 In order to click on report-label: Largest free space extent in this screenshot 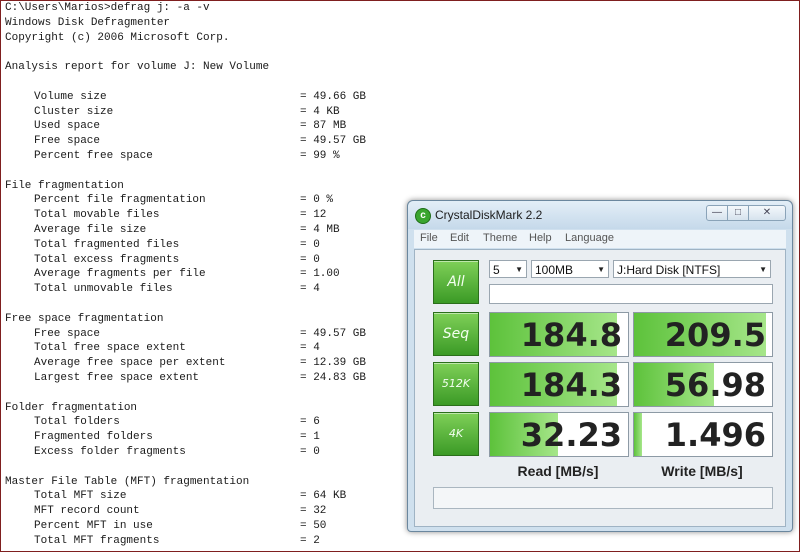, I will do `click(117, 377)`.